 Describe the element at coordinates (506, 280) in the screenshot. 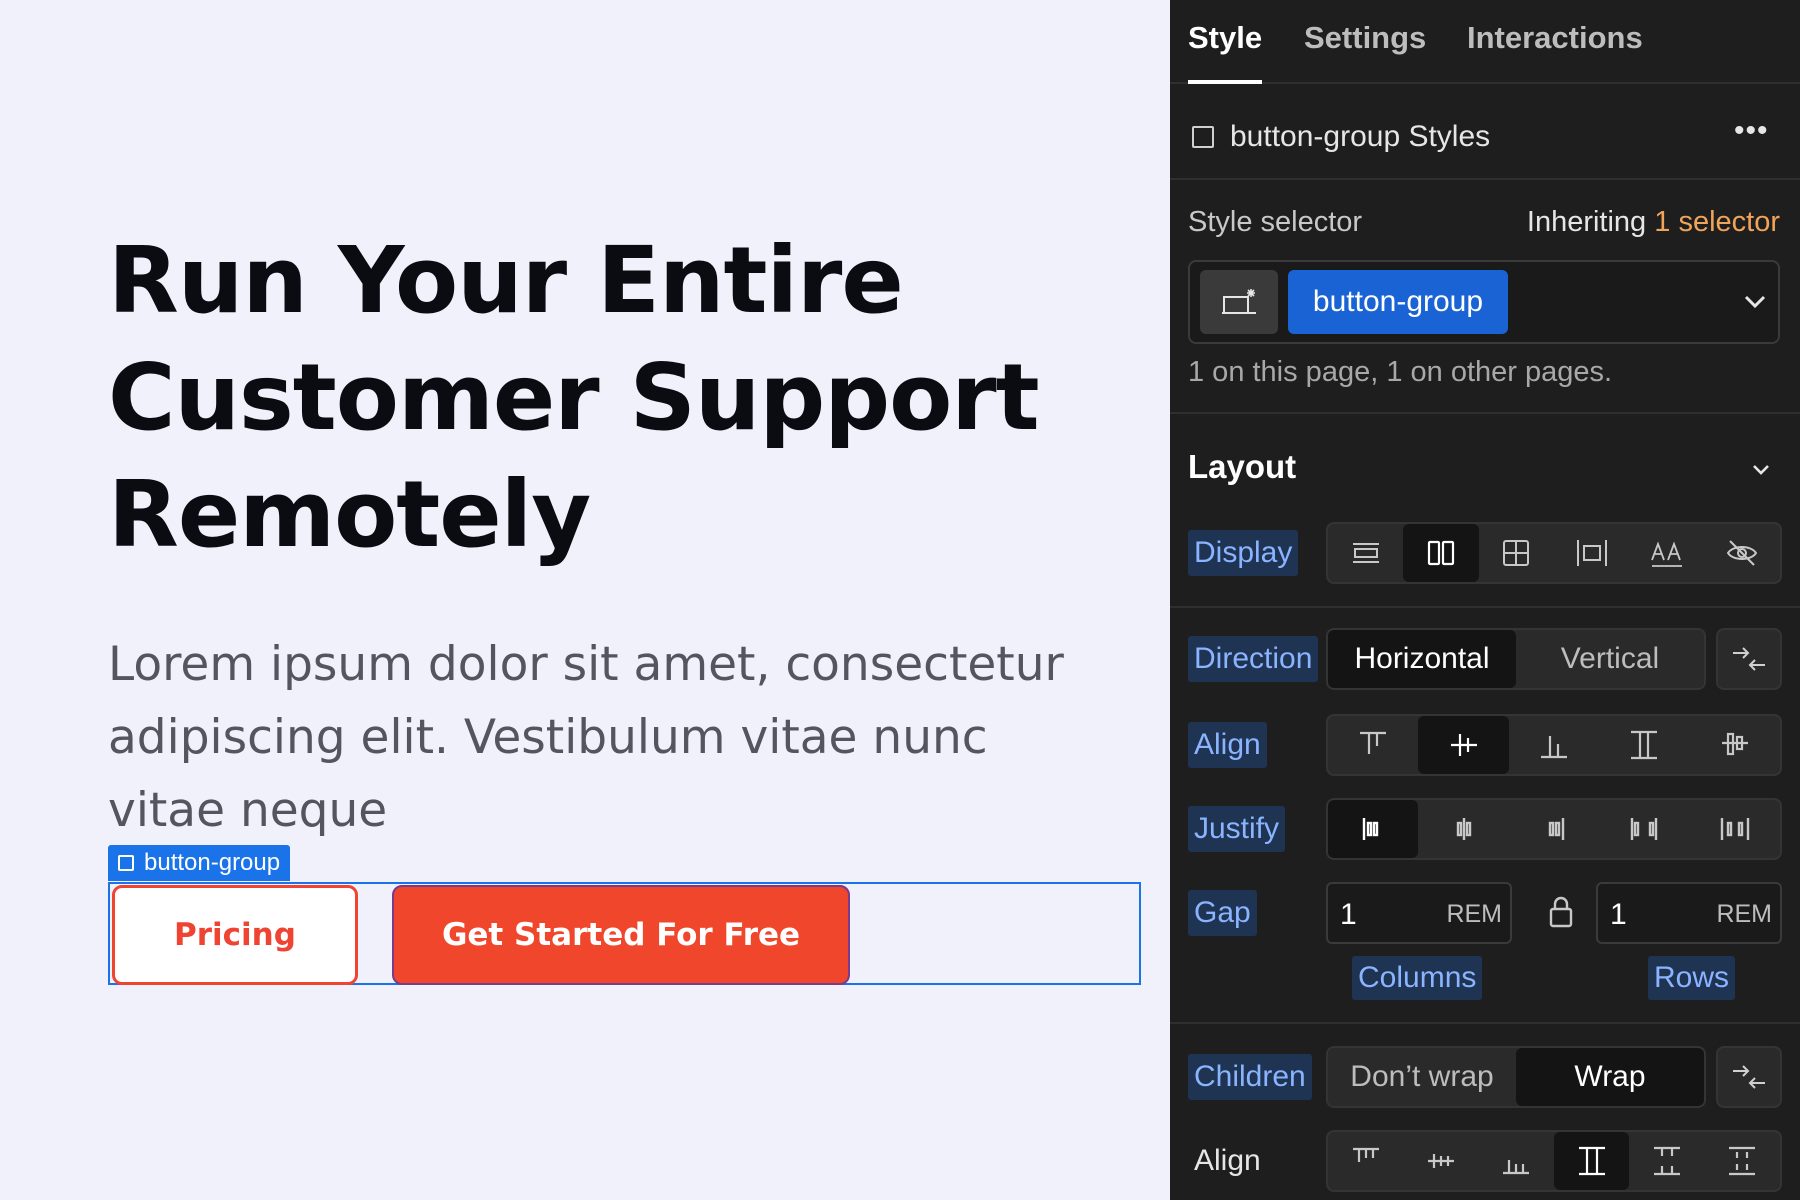

I see `hero-title-line-1: Run Your Entire` at that location.